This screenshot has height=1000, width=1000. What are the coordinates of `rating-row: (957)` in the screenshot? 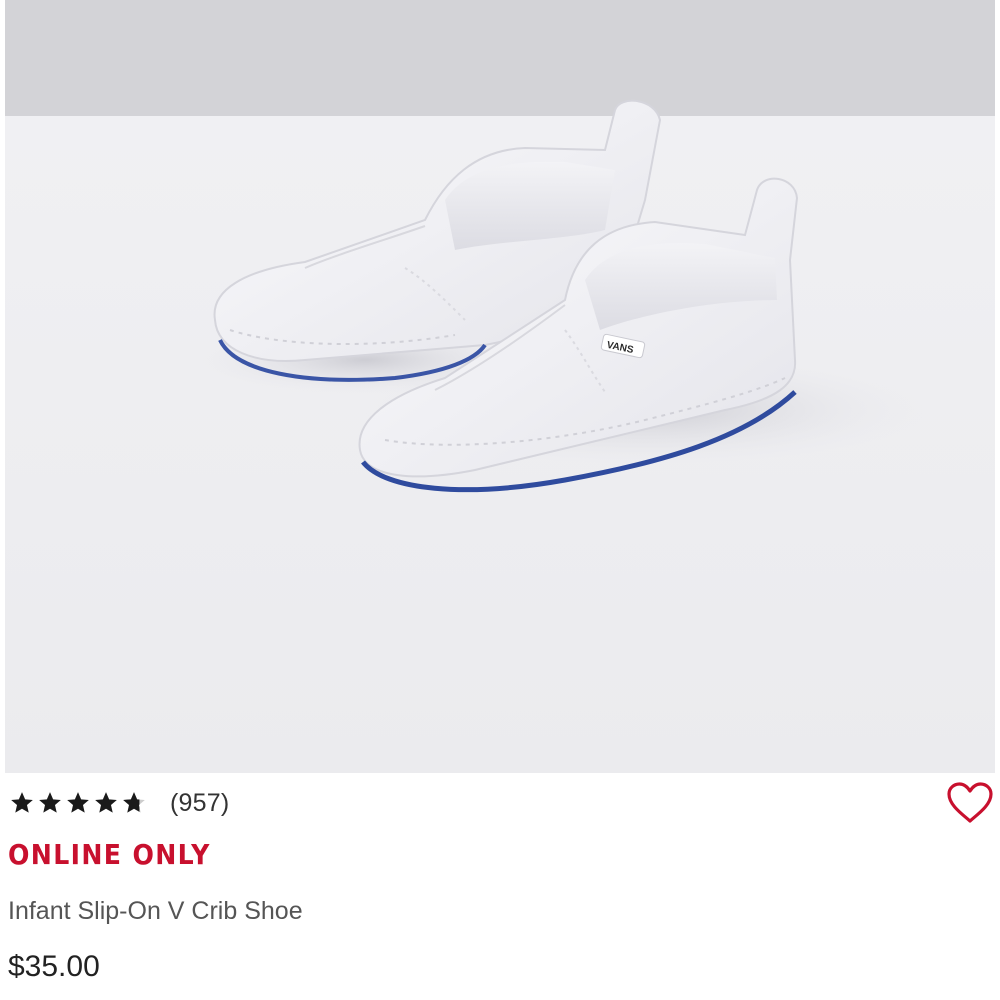 It's located at (118, 803).